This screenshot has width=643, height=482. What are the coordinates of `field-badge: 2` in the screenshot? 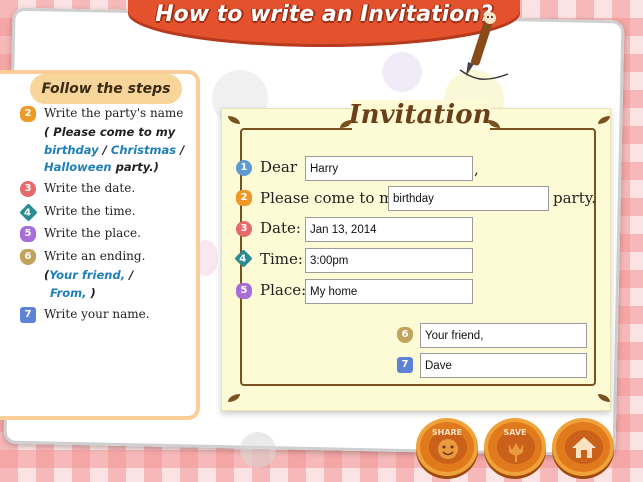 It's located at (244, 198).